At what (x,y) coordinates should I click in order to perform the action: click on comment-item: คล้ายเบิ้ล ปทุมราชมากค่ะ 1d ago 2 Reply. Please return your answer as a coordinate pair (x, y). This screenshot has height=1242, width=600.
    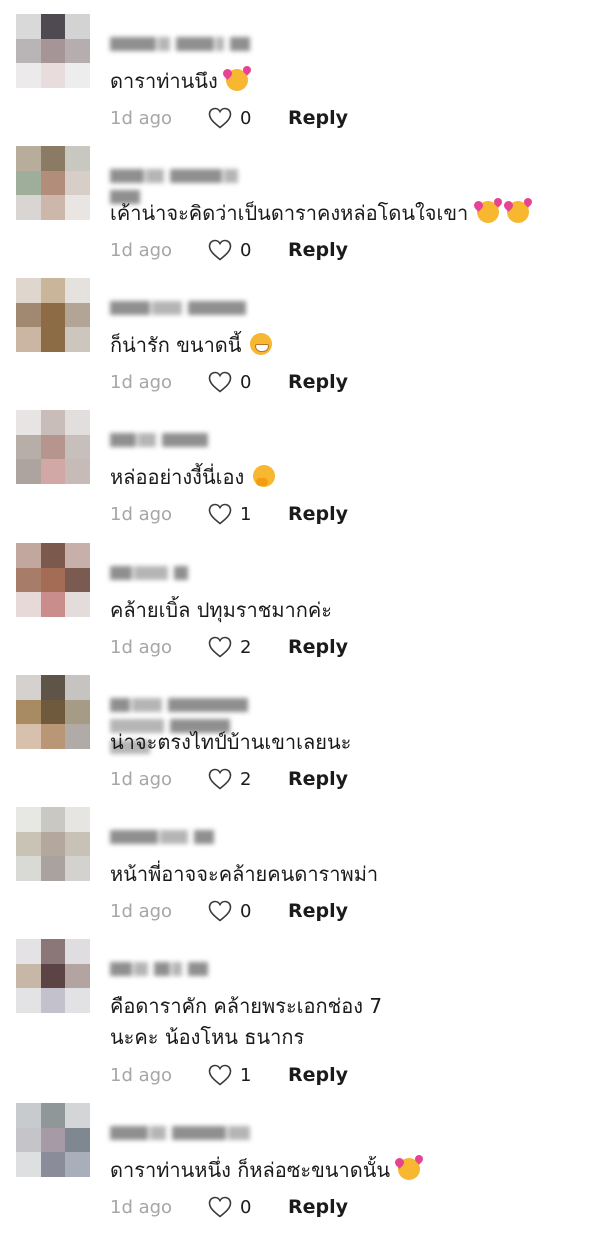
    Looking at the image, I should click on (300, 602).